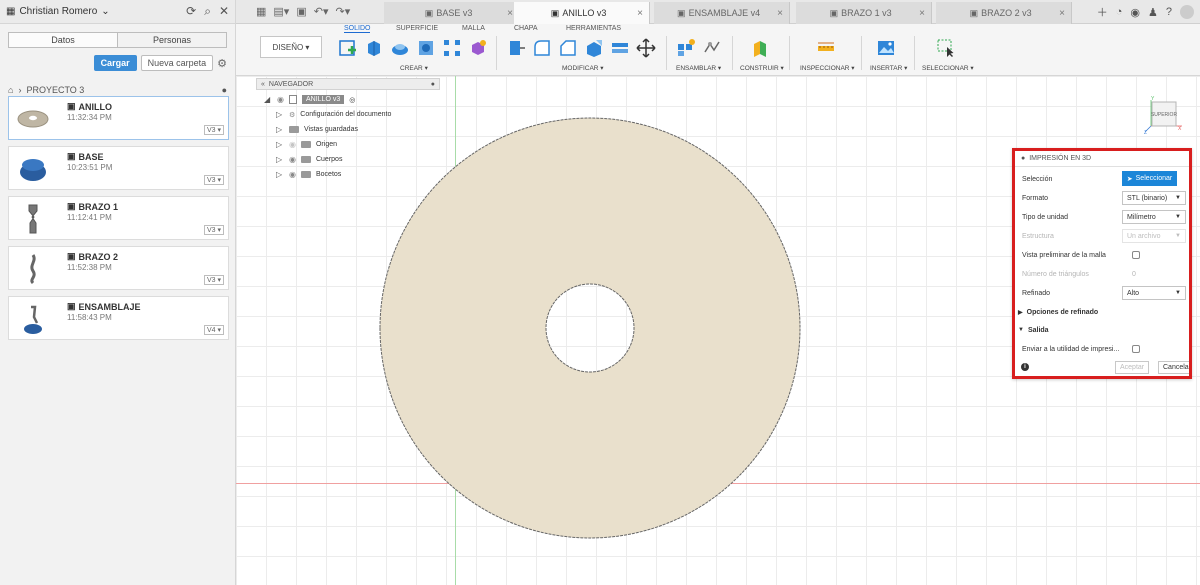 The height and width of the screenshot is (585, 1200). What do you see at coordinates (1102, 159) in the screenshot?
I see `dialog-header: ● IMPRESIÓN EN 3D` at bounding box center [1102, 159].